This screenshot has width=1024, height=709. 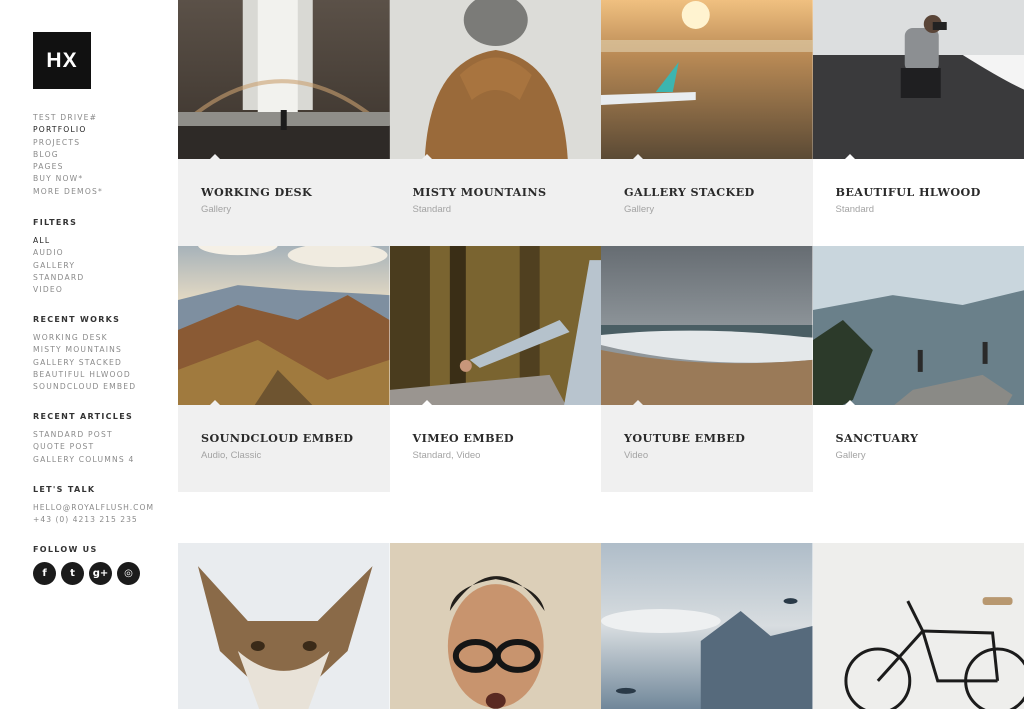 What do you see at coordinates (84, 447) in the screenshot?
I see `recent-article-quote-post: QUOTE POST` at bounding box center [84, 447].